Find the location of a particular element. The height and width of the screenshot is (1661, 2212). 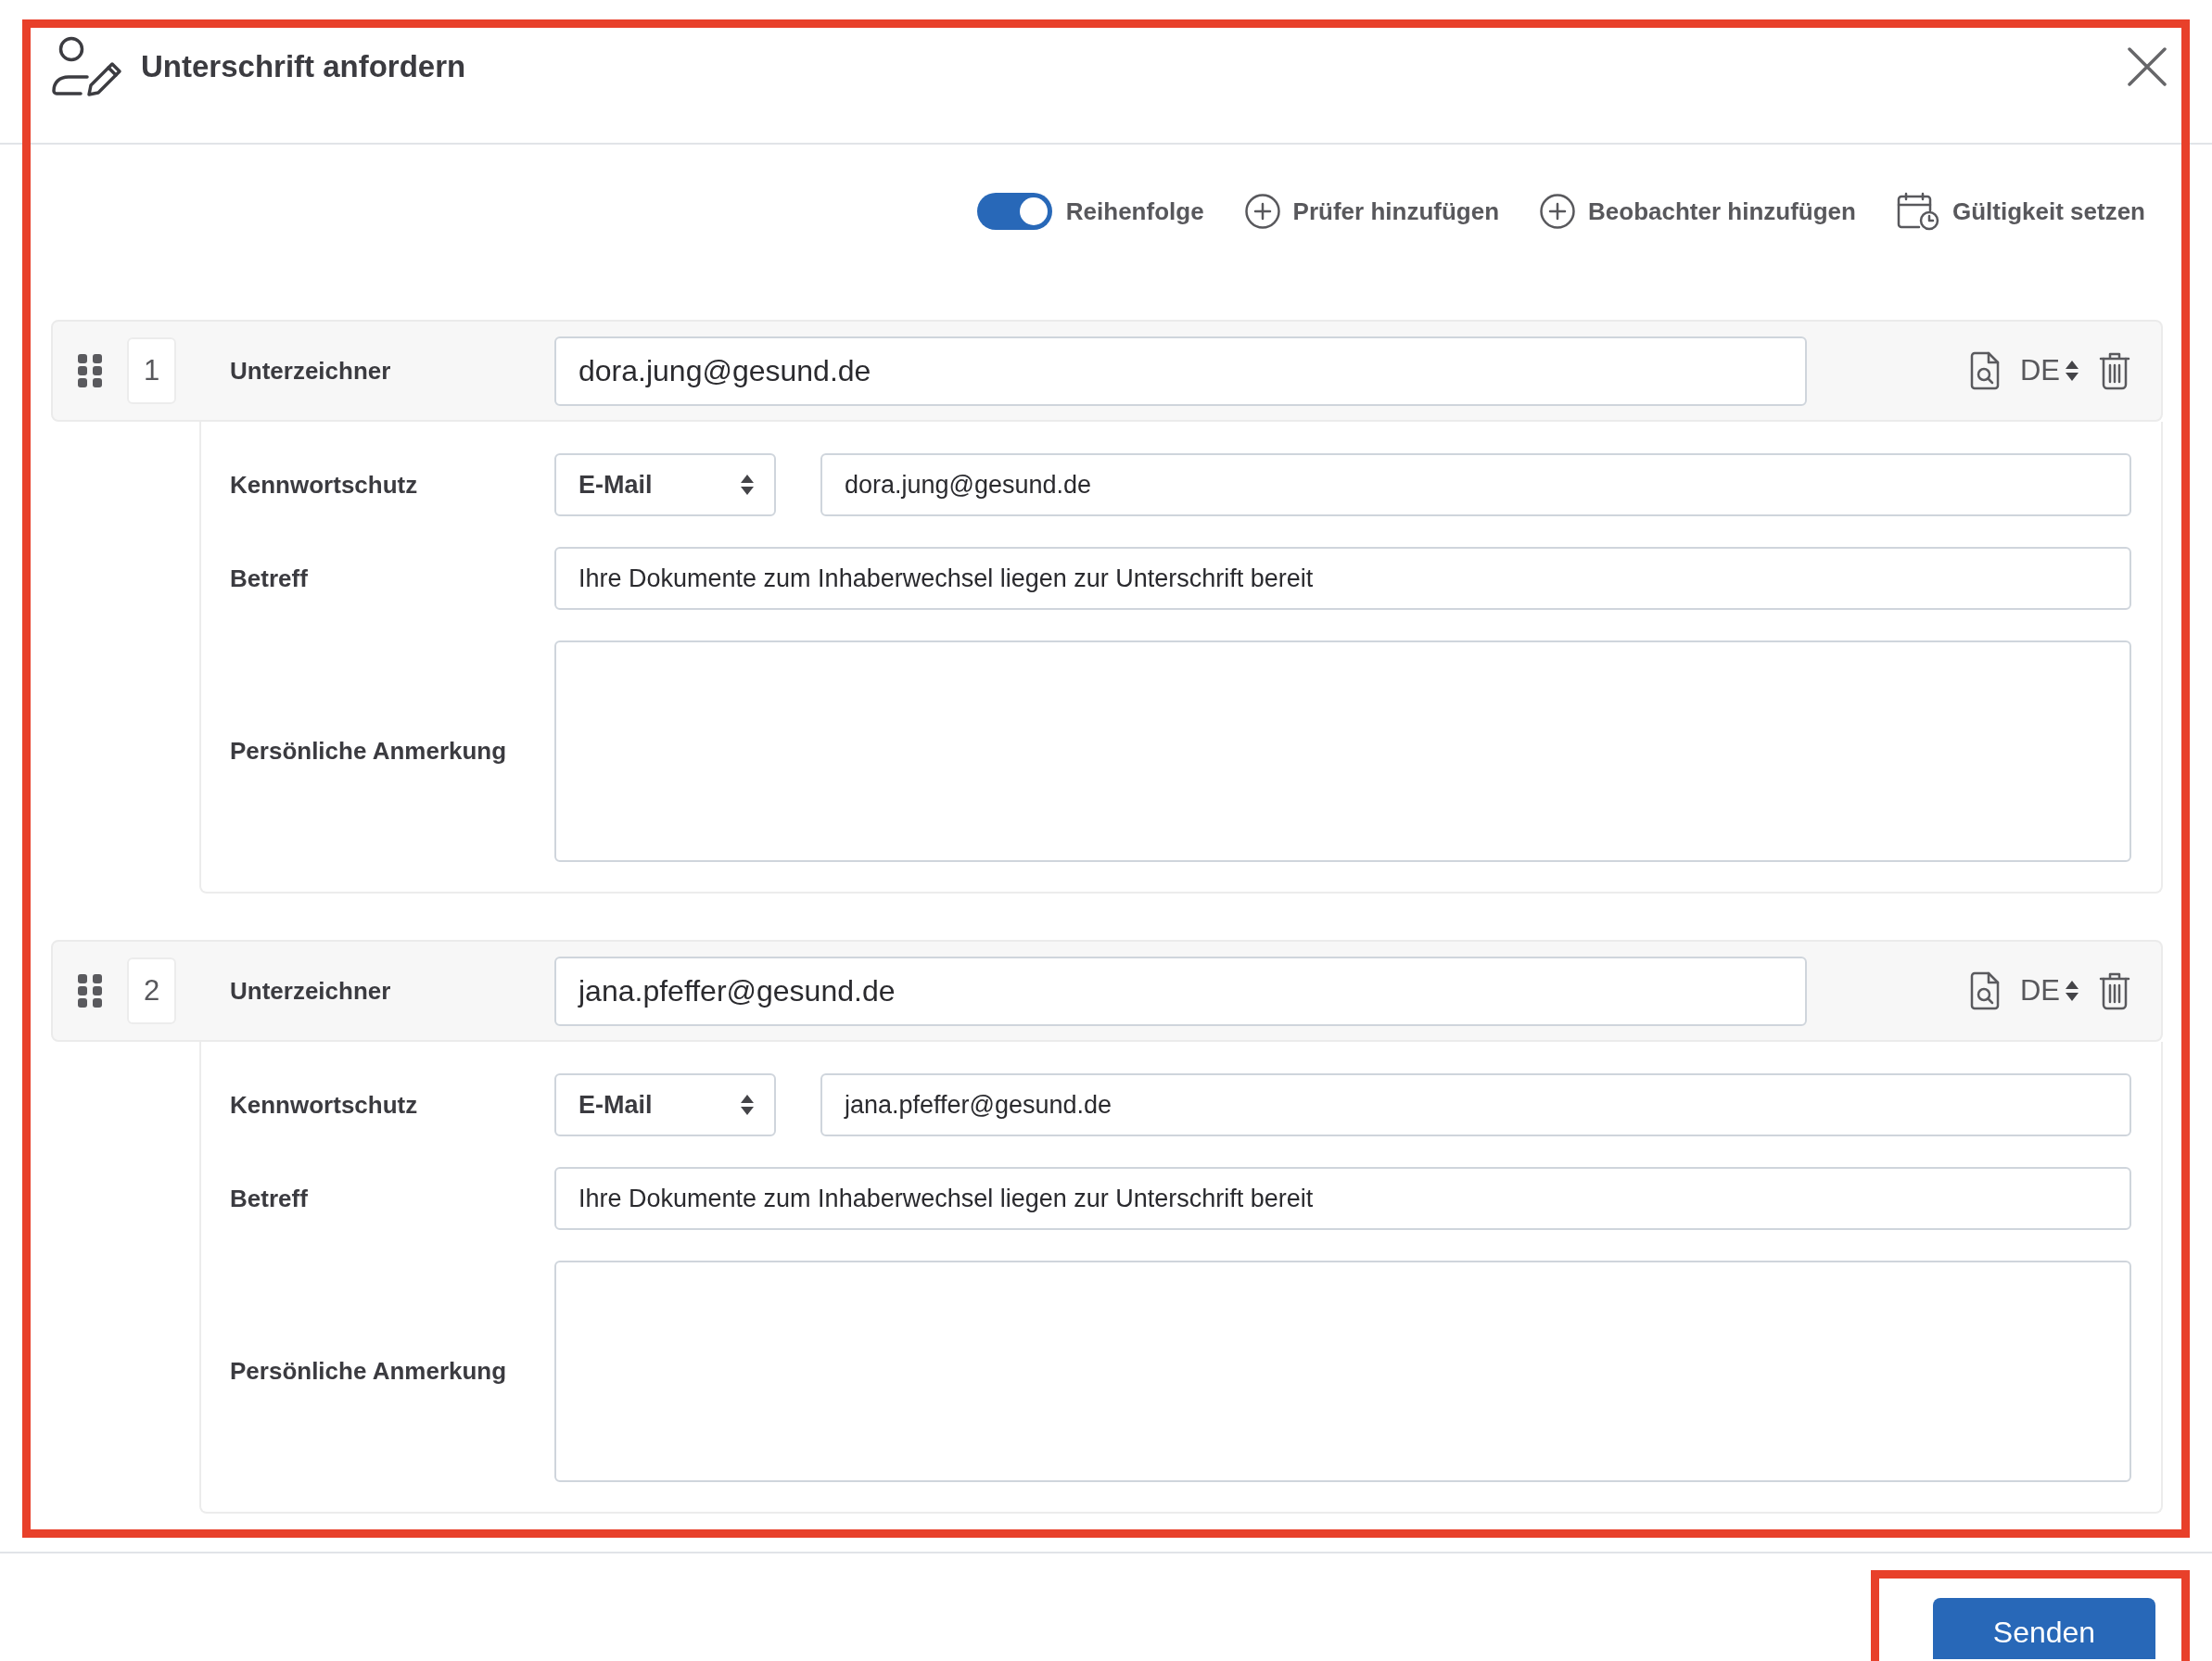

password-email-field: dora.jung@gesund.de is located at coordinates (1475, 484).